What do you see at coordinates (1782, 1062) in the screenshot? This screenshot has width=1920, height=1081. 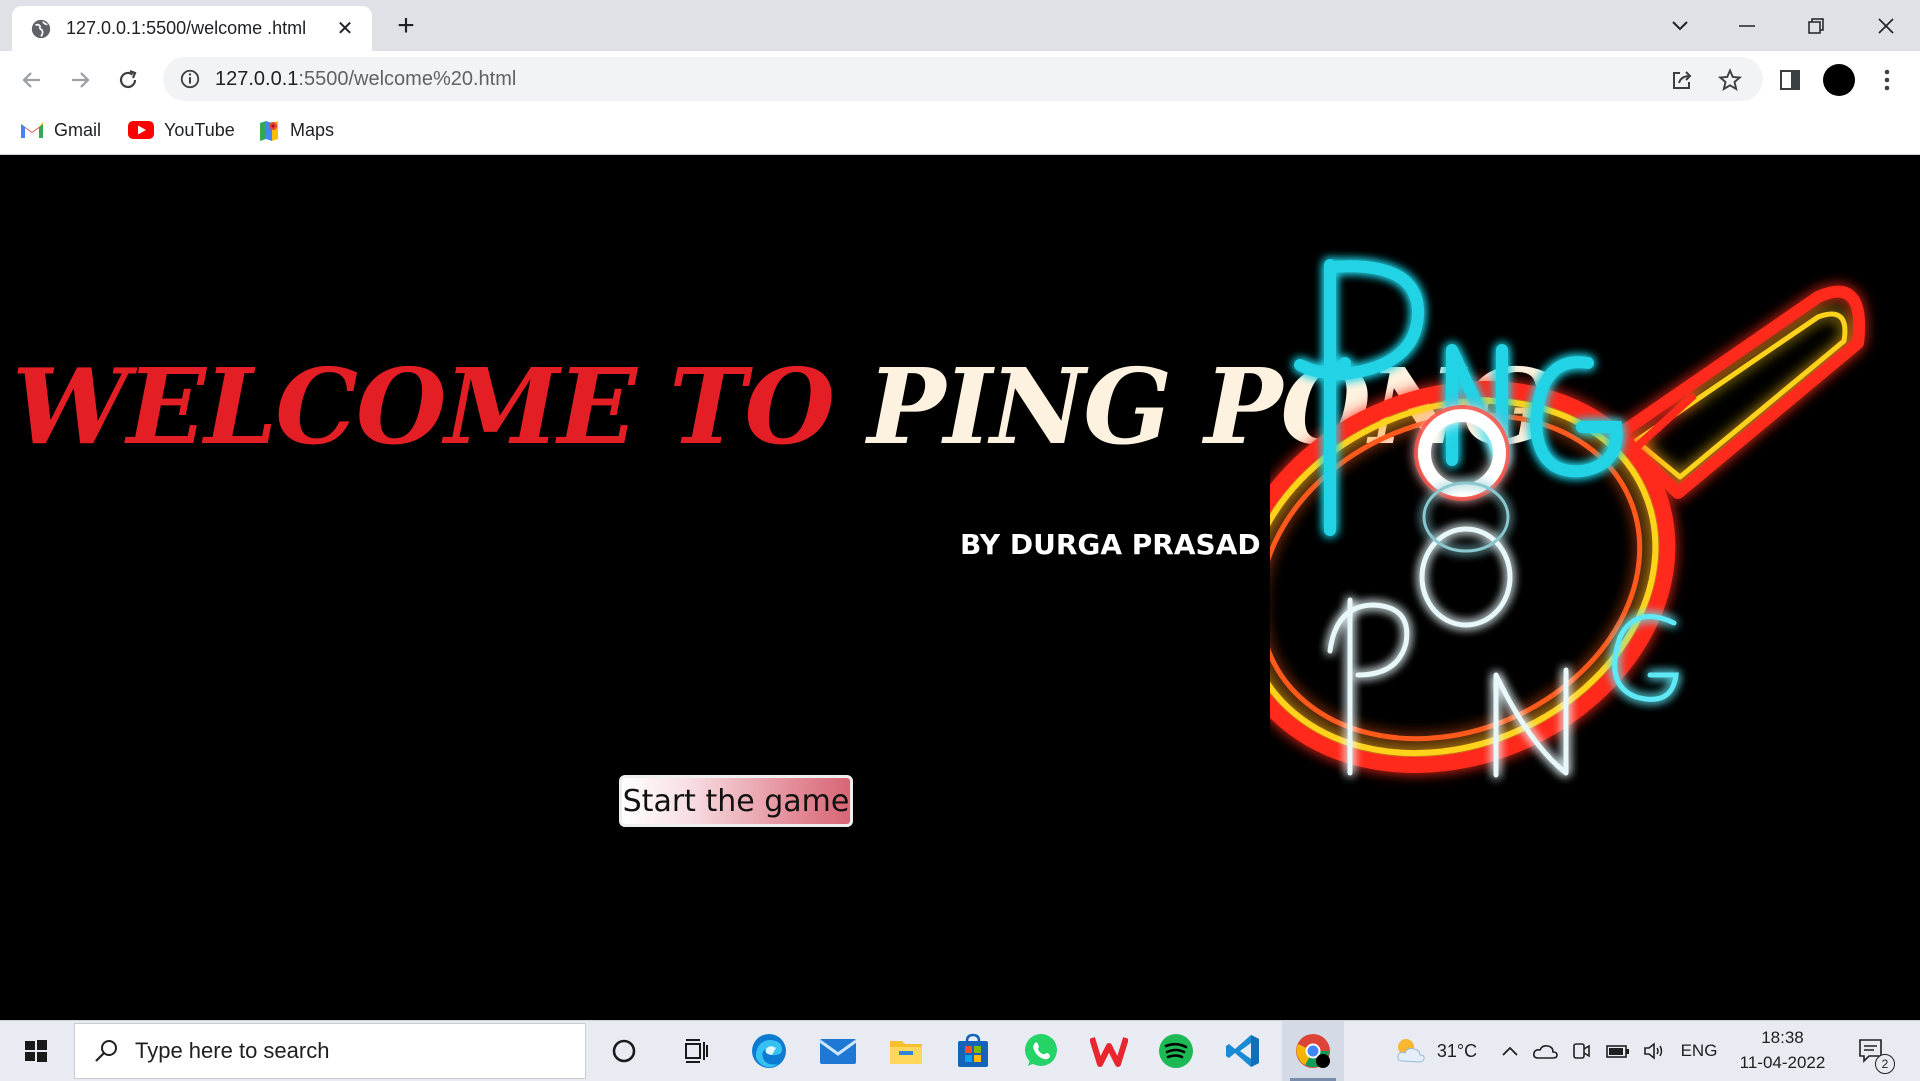 I see `clock-date: 11-04-2022` at bounding box center [1782, 1062].